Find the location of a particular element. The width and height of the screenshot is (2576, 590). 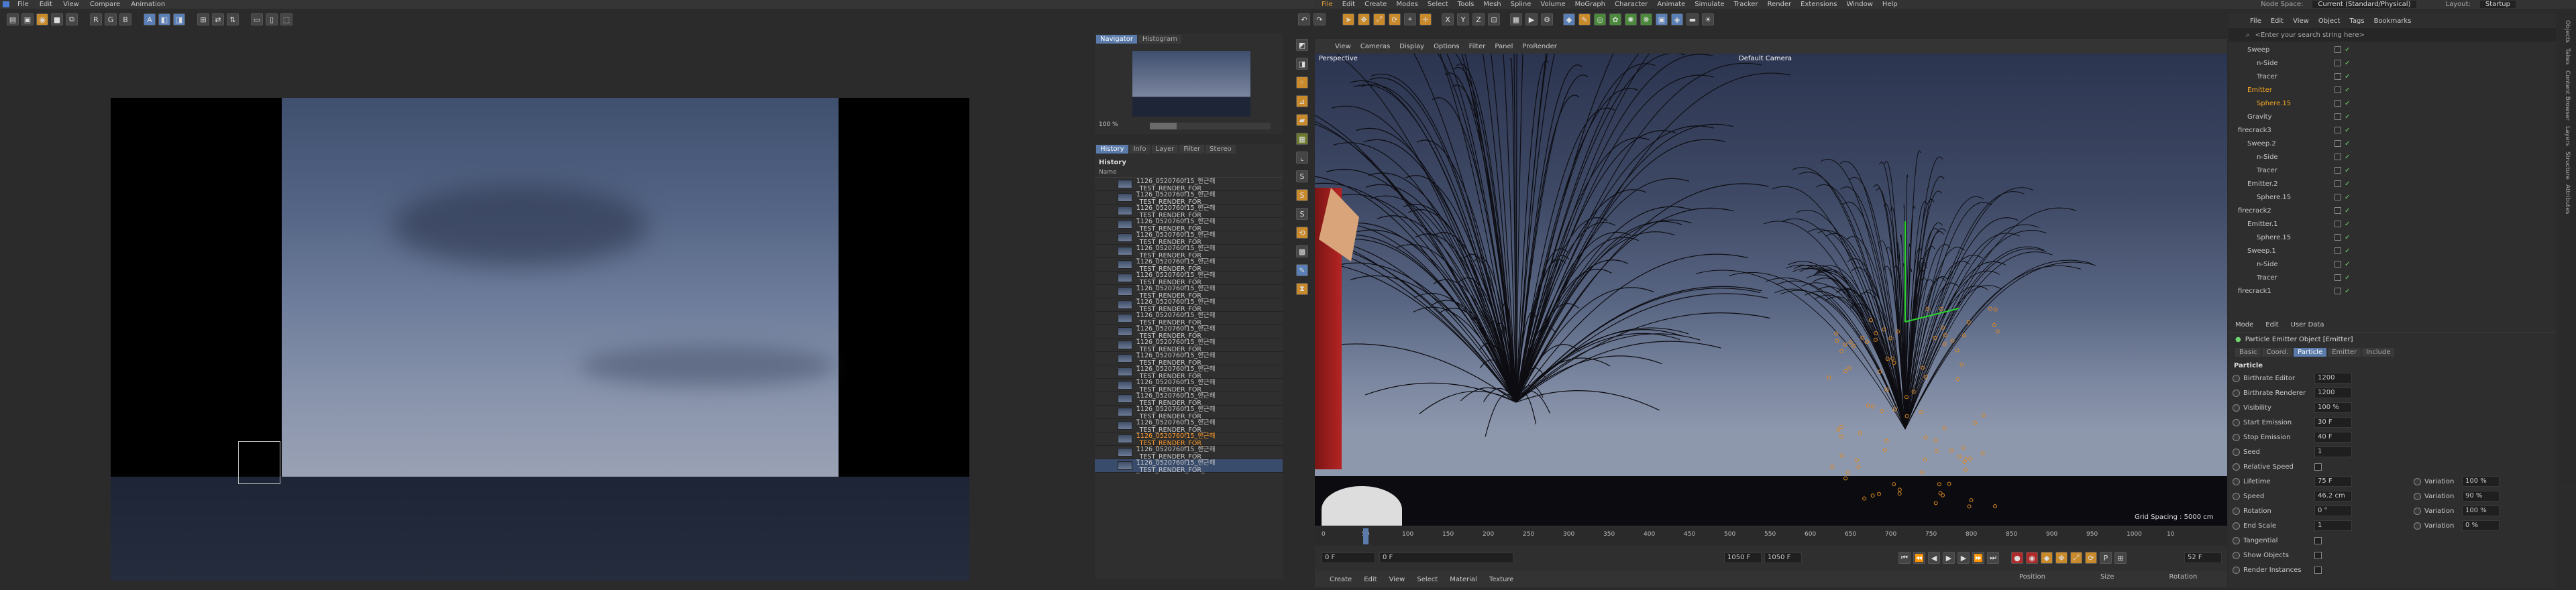

attribute-menu-item: Edit is located at coordinates (2271, 325).